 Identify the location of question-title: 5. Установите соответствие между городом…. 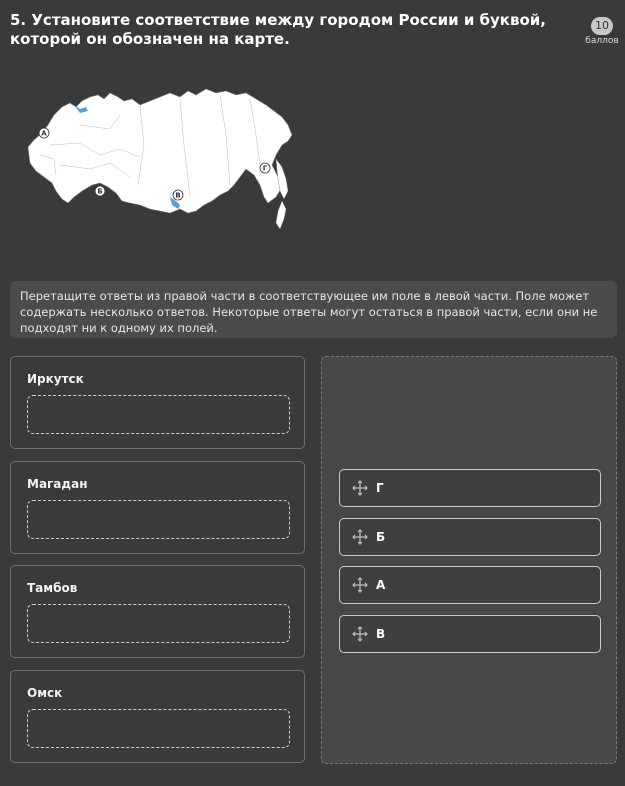
(278, 29).